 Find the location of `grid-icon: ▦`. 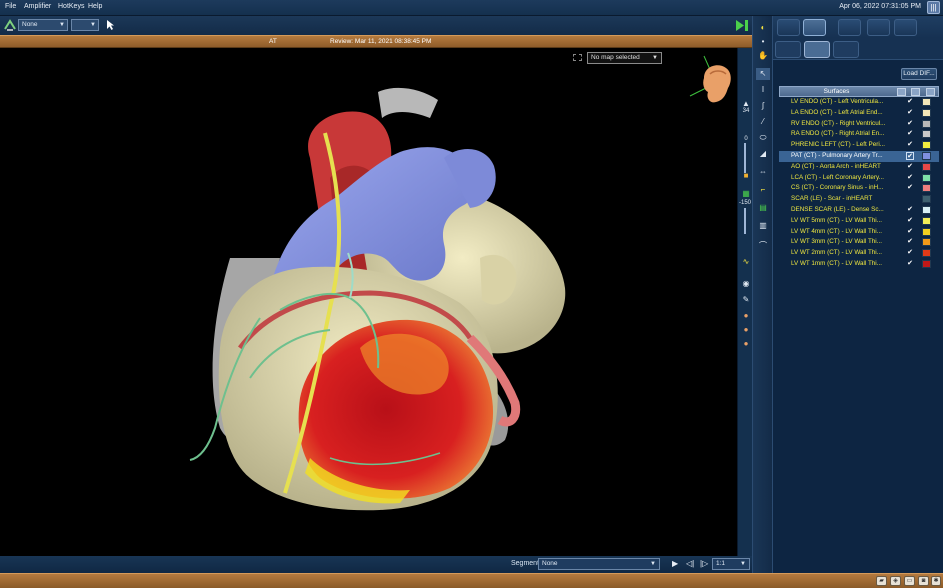

grid-icon: ▦ is located at coordinates (746, 194).